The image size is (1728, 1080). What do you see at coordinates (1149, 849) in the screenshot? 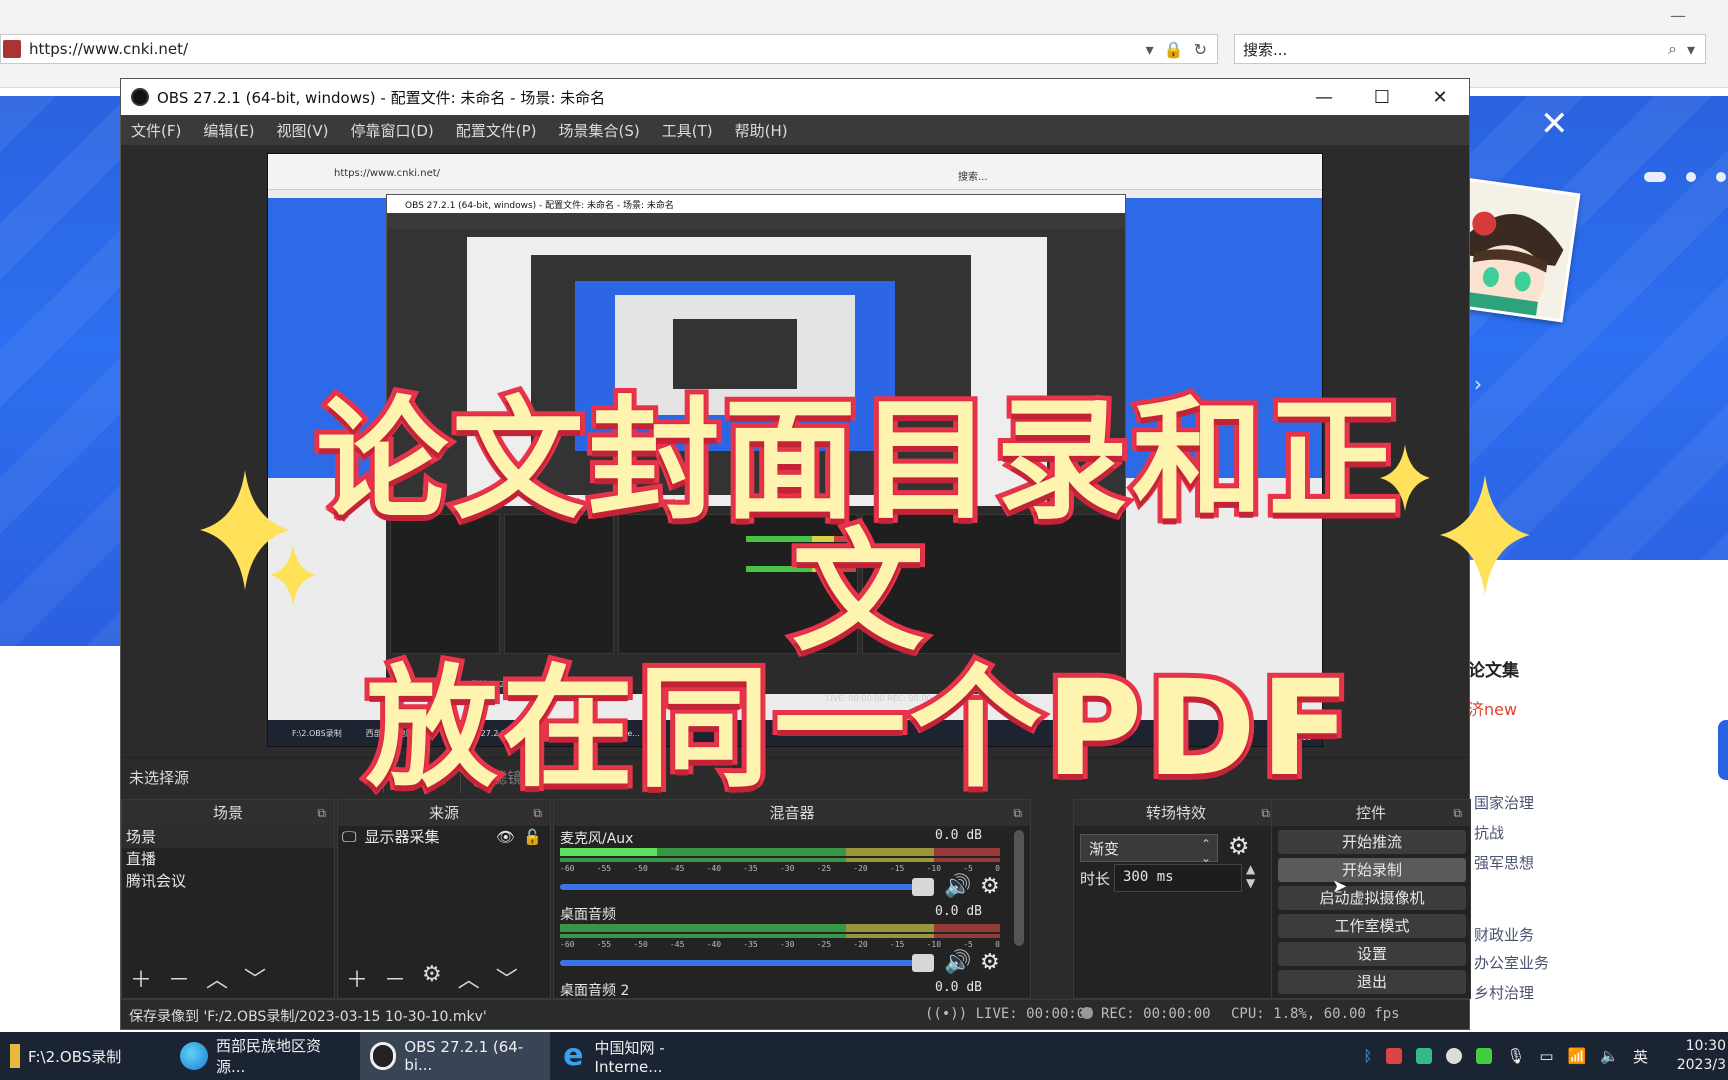
I see `transition-select: 渐变 ⌃ ⌄` at bounding box center [1149, 849].